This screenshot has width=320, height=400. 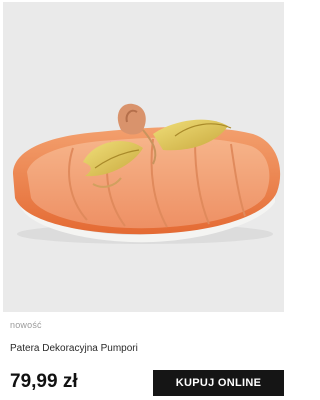 What do you see at coordinates (26, 325) in the screenshot?
I see `new-badge: nowość` at bounding box center [26, 325].